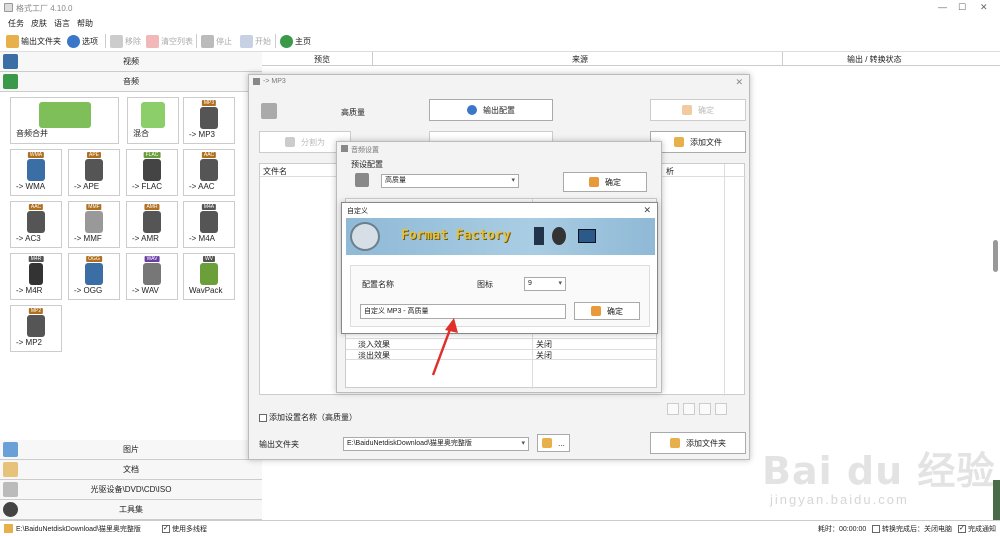 This screenshot has height=536, width=1000. What do you see at coordinates (580, 59) in the screenshot?
I see `col-source: 来源` at bounding box center [580, 59].